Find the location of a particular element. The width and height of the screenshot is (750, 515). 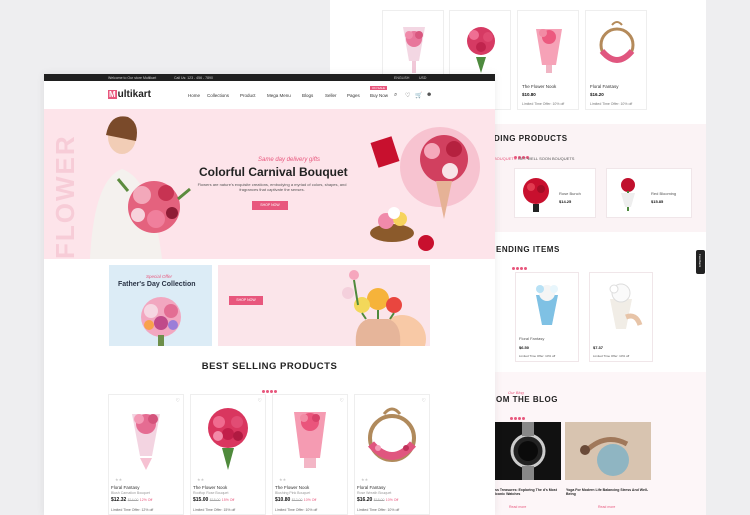

tab-bouquets: BOUQUETS is located at coordinates (505, 158).